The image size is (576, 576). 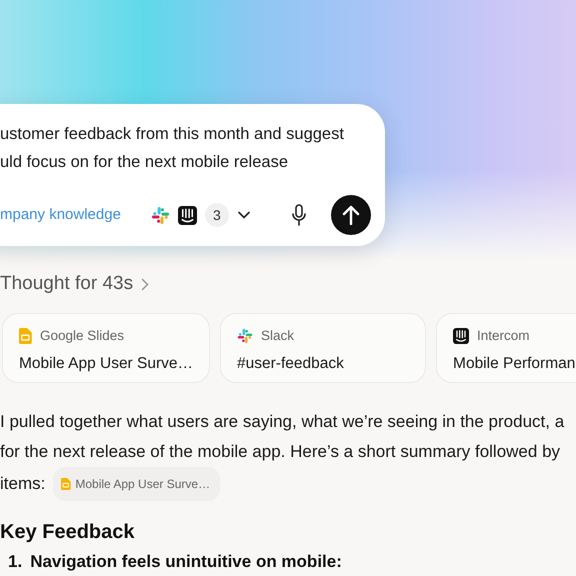 I want to click on answer-text: items:, so click(x=23, y=483).